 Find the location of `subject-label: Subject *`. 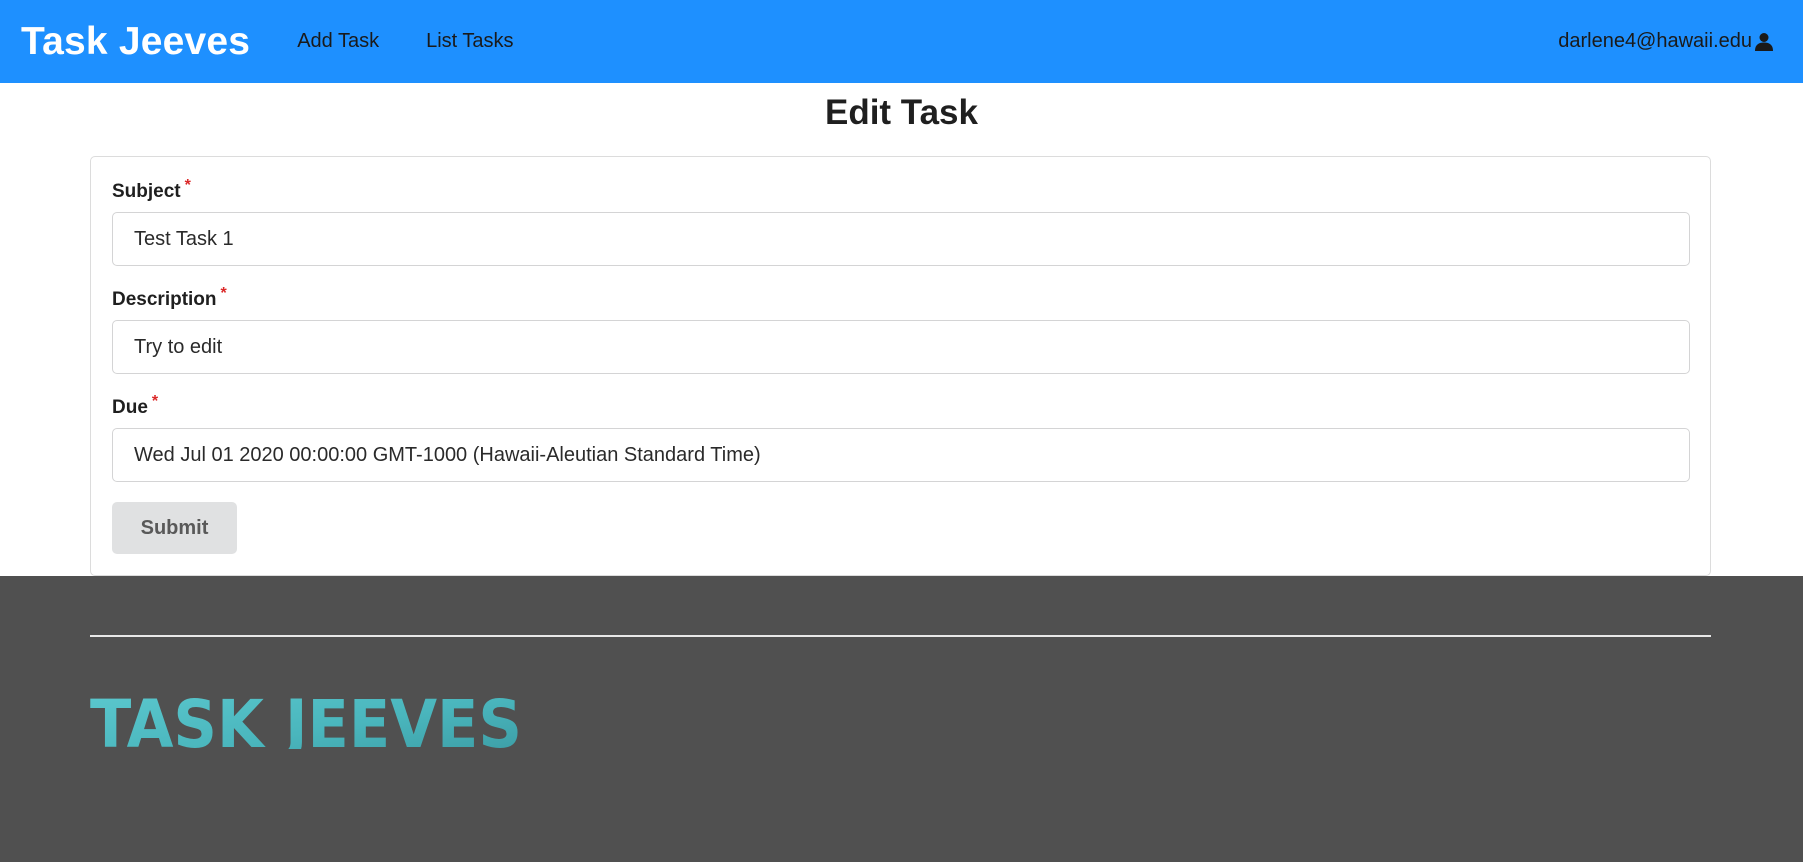

subject-label: Subject * is located at coordinates (151, 189).